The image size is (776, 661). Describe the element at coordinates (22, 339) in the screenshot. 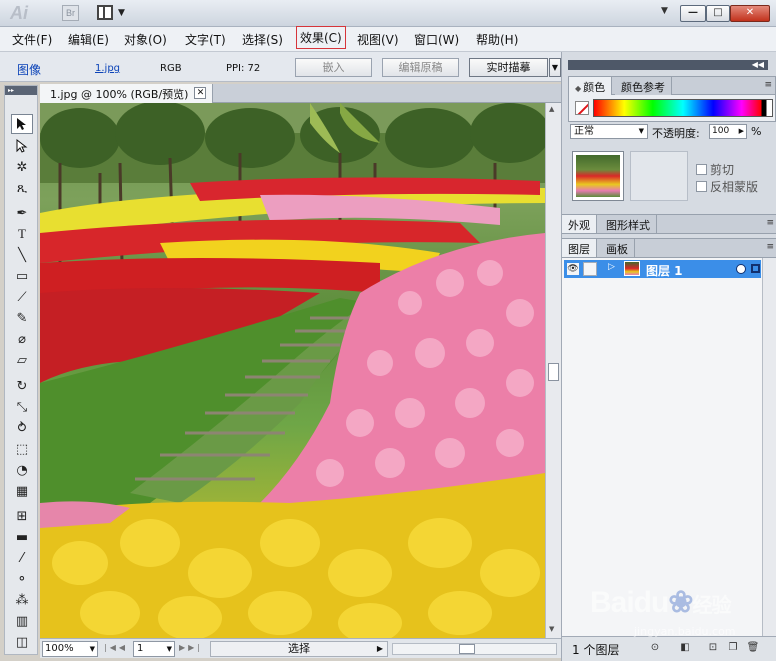

I see `blob-brush-tool-icon: ⌀` at that location.